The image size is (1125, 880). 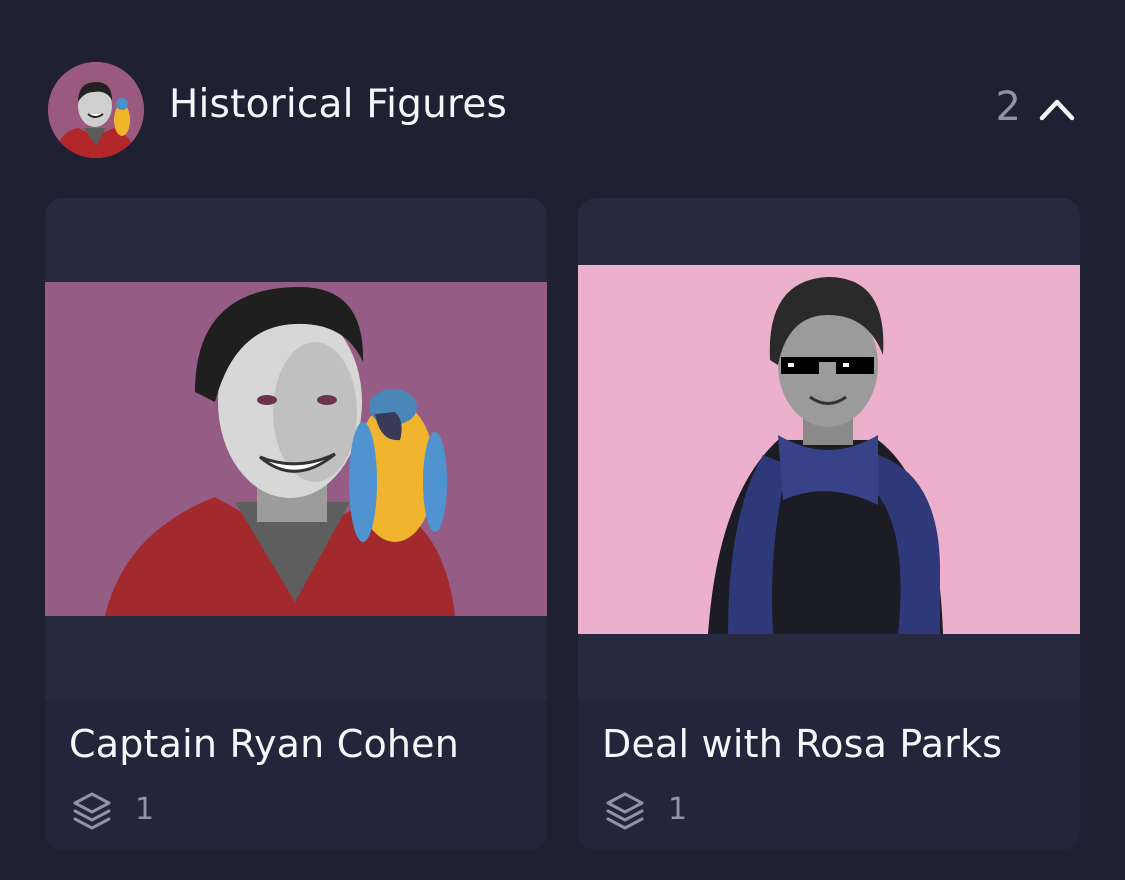 I want to click on group-header: Historical Figures 2, so click(x=562, y=111).